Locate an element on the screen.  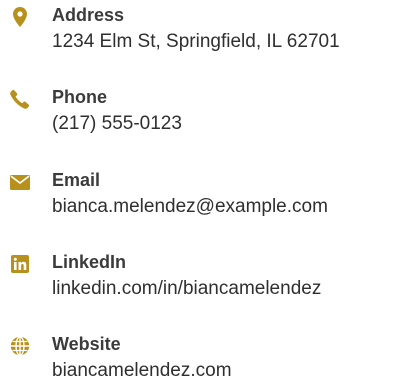
contact-value-address: 1234 Elm St, Springfield, IL 62701 is located at coordinates (196, 41).